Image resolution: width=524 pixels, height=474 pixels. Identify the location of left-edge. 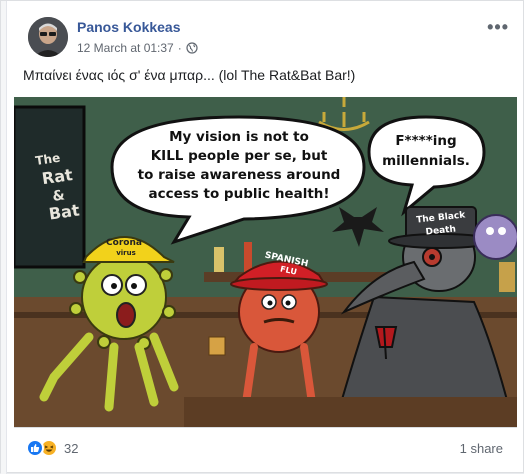
(4, 237).